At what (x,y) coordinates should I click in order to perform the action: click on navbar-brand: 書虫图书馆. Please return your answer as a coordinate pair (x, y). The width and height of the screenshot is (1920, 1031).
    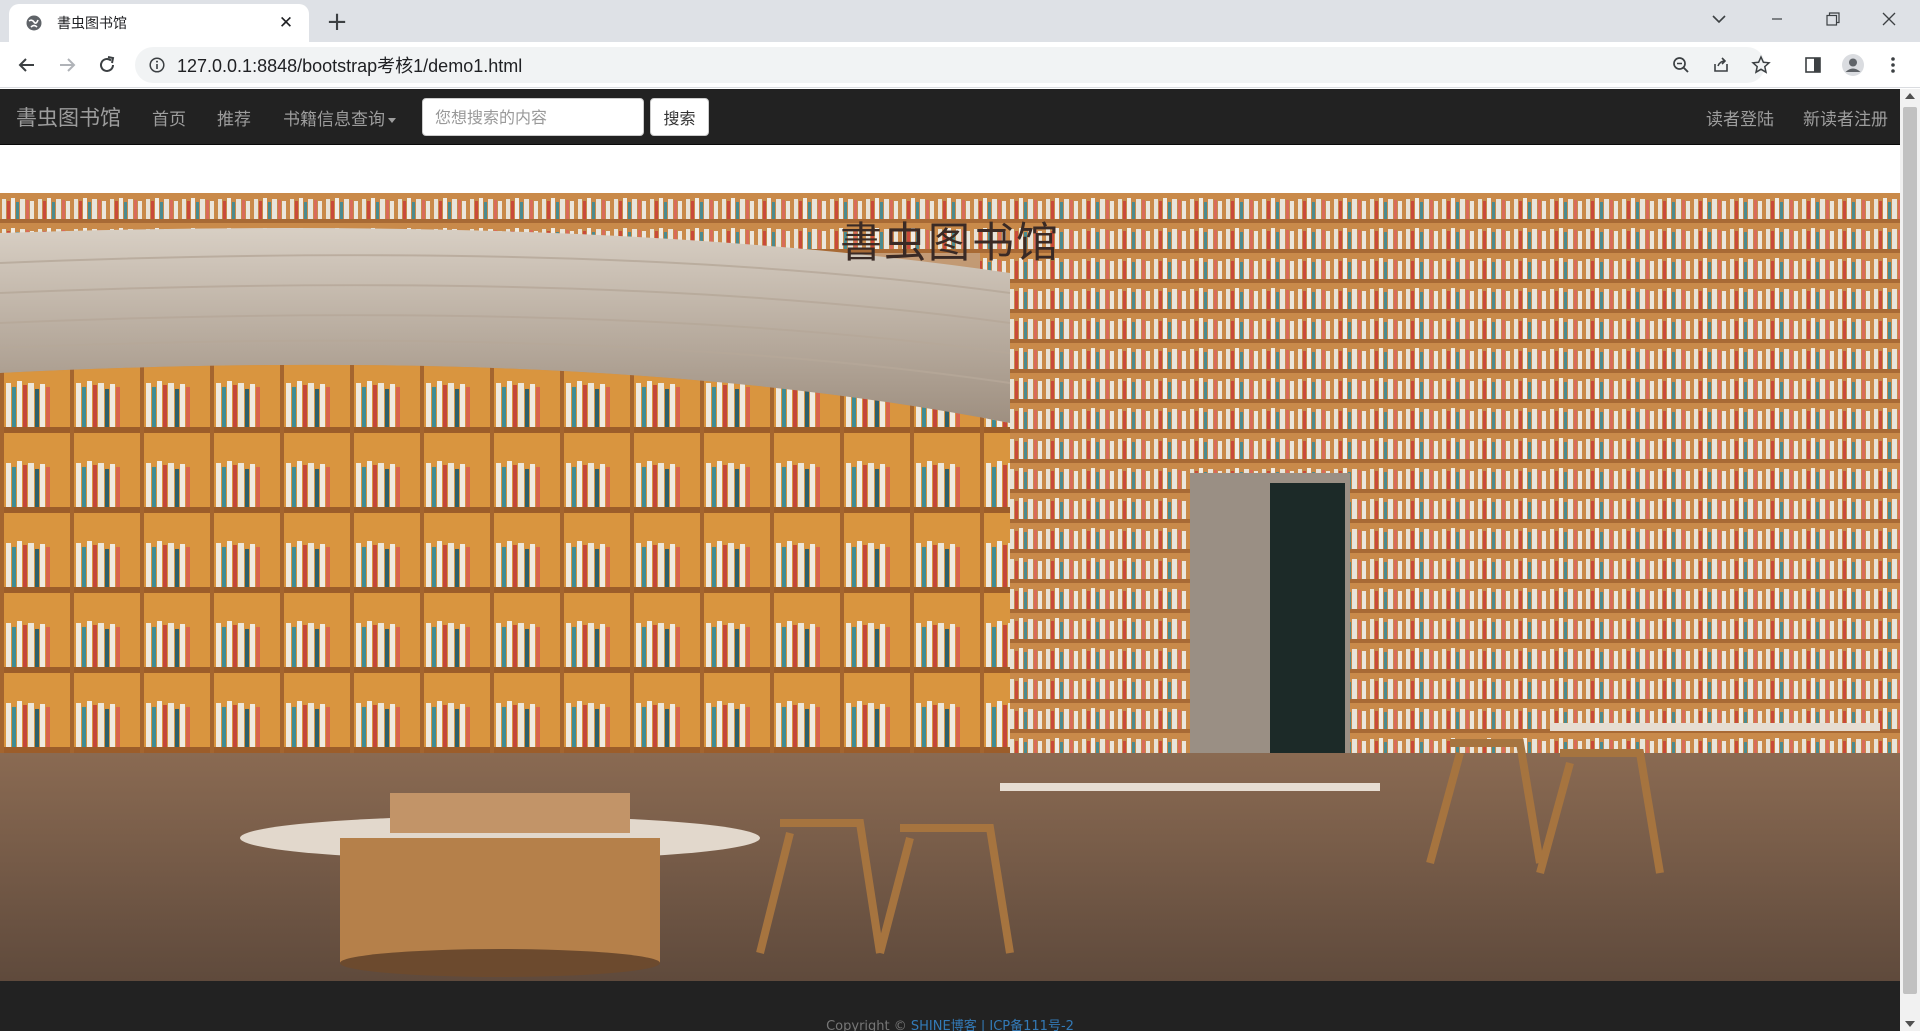
    Looking at the image, I should click on (68, 117).